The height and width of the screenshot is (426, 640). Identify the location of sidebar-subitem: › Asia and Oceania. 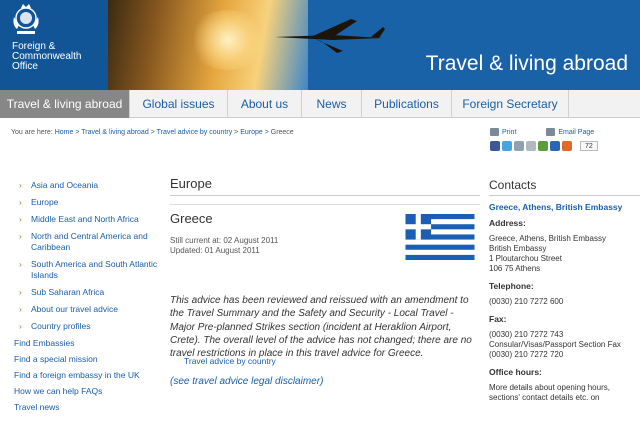
(86, 185).